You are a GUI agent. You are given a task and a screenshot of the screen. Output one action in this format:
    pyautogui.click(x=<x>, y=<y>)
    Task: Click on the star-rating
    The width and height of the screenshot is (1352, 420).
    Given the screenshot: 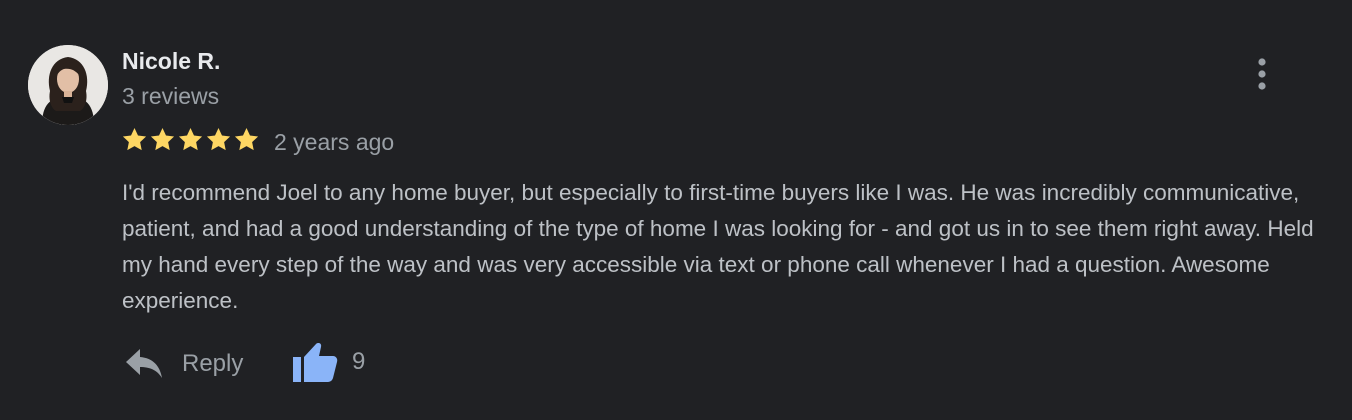 What is the action you would take?
    pyautogui.click(x=191, y=140)
    